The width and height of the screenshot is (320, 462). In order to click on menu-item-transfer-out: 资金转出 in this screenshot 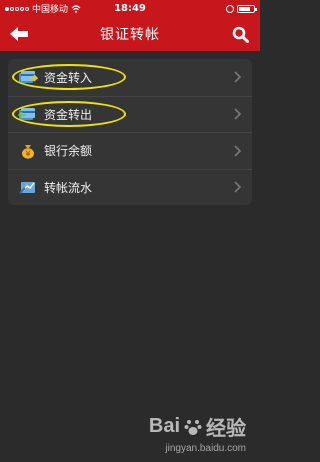, I will do `click(130, 114)`.